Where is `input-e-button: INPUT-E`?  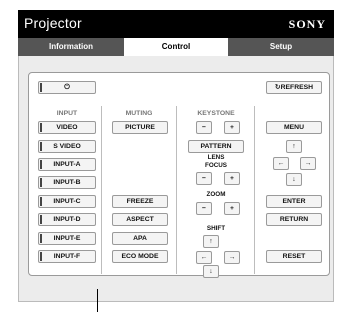
input-e-button: INPUT-E is located at coordinates (67, 238).